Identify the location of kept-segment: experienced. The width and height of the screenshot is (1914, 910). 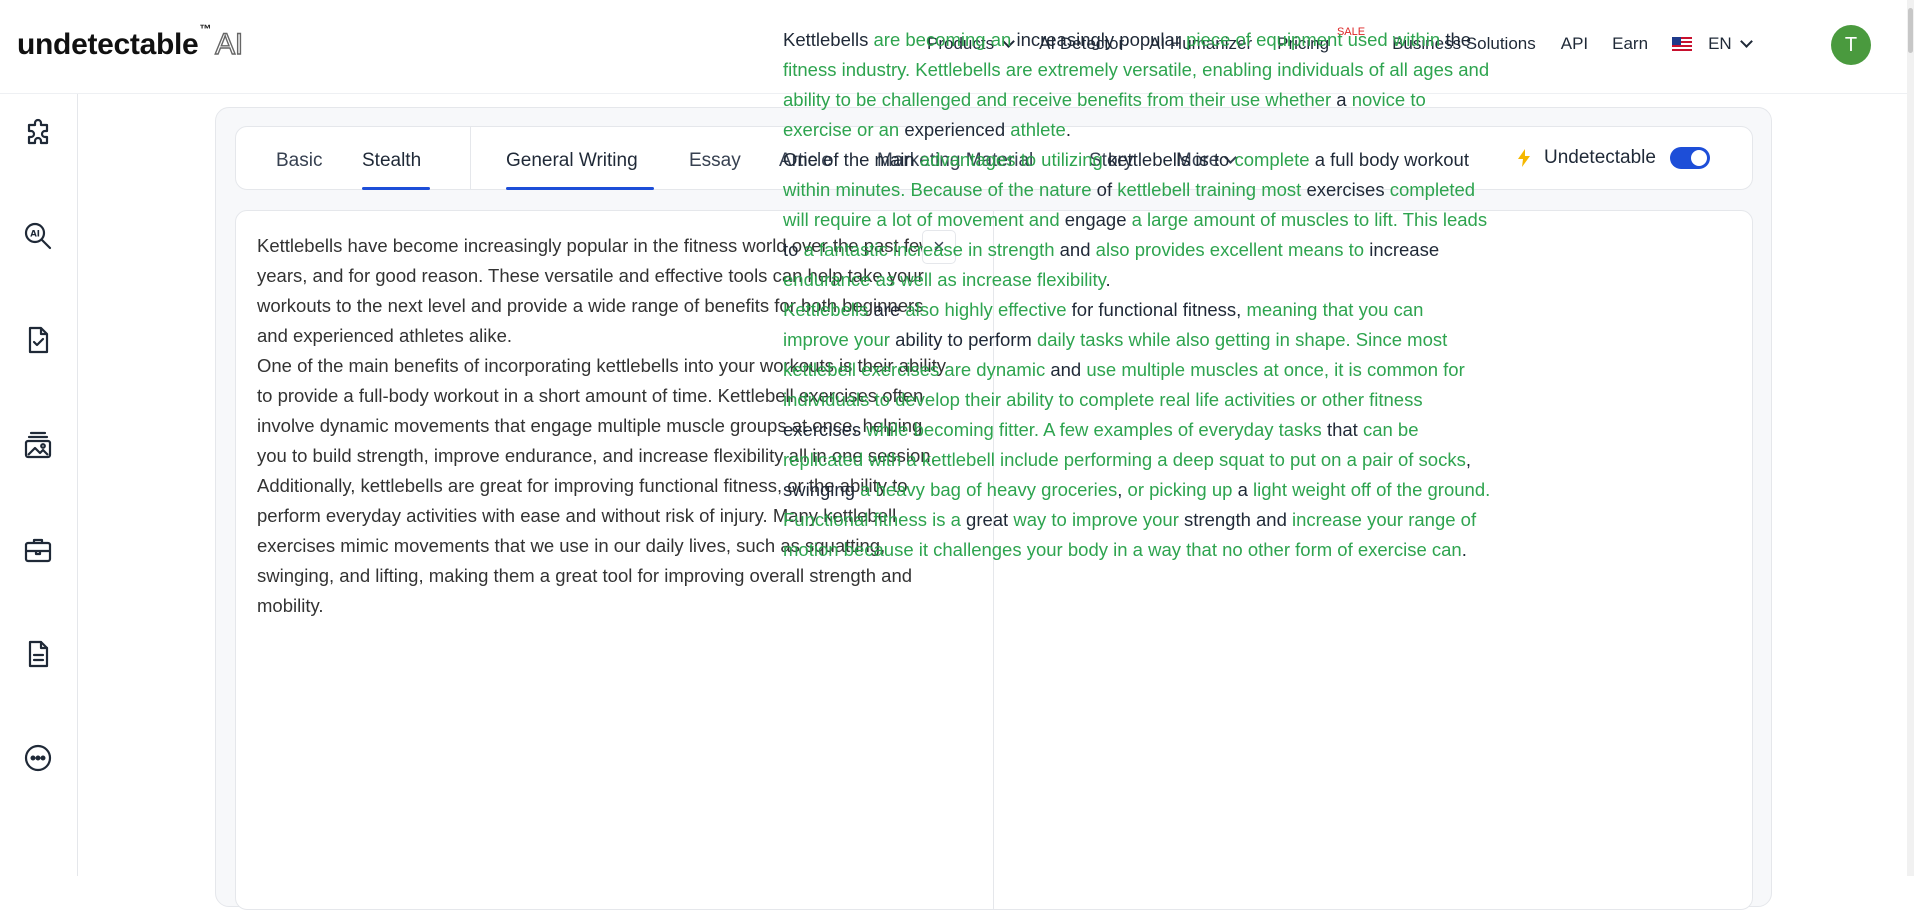
(957, 129).